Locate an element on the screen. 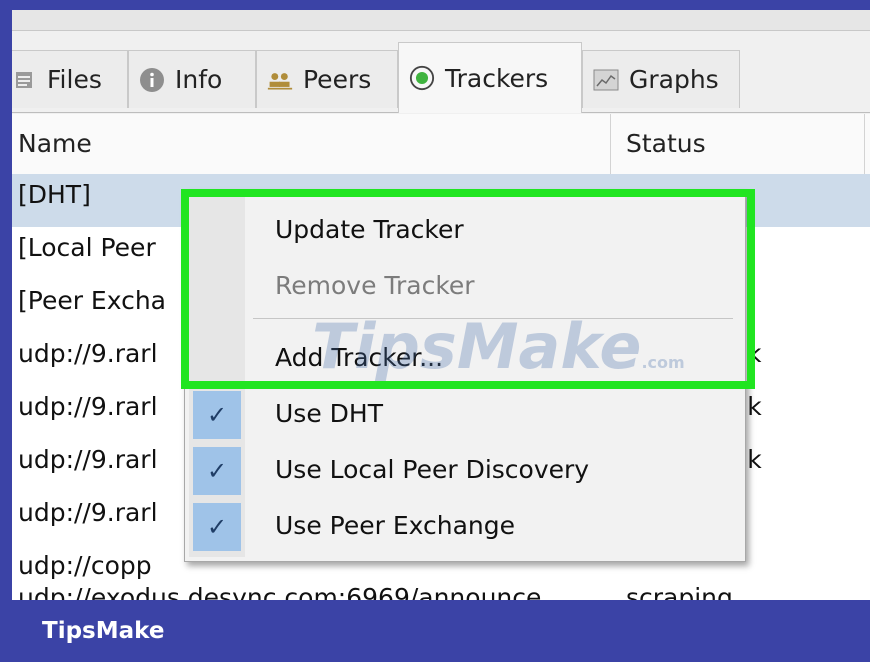 The width and height of the screenshot is (870, 662). tab-peers: Peers is located at coordinates (327, 79).